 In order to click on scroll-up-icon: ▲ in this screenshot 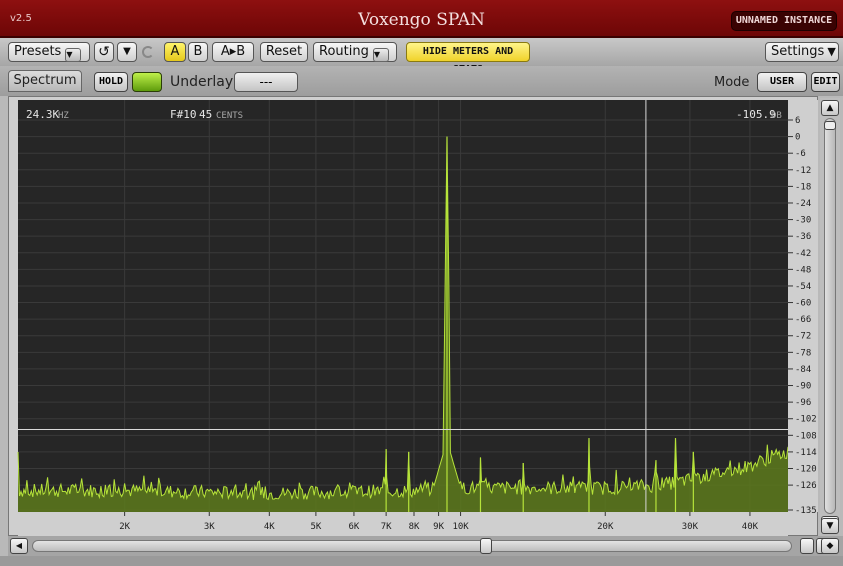, I will do `click(830, 108)`.